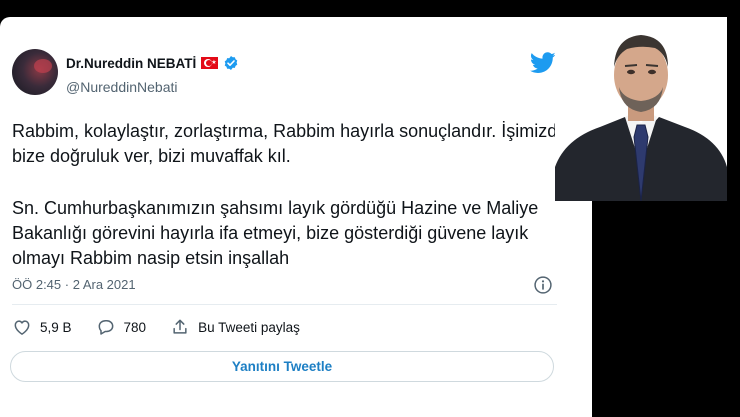 The image size is (740, 417). Describe the element at coordinates (22, 327) in the screenshot. I see `heart-icon` at that location.